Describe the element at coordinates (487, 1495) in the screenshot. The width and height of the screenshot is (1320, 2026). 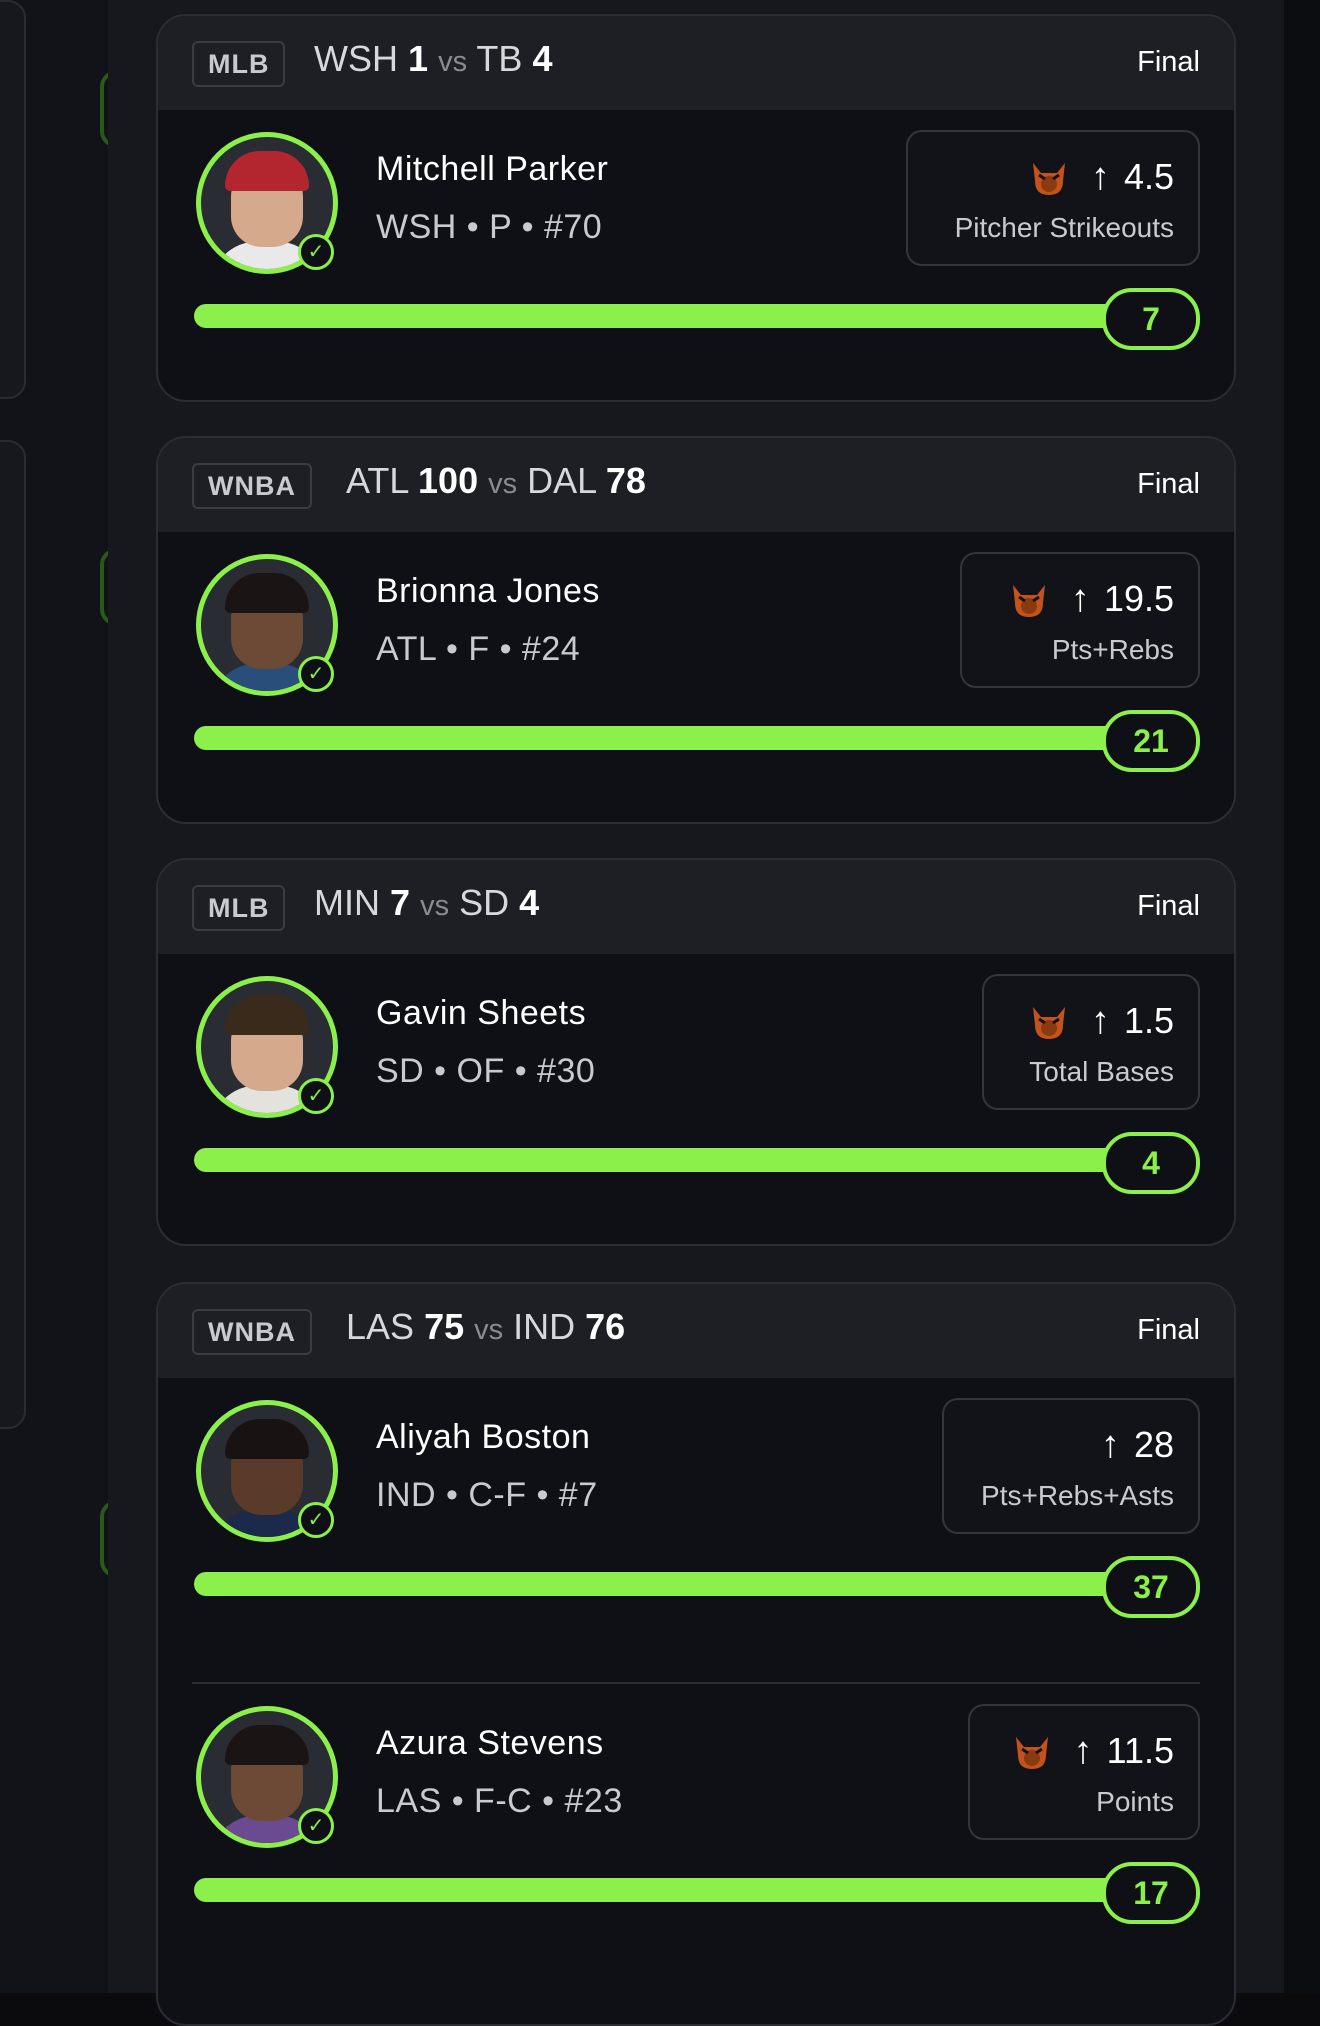
I see `player-meta: IND • C-F • #7` at that location.